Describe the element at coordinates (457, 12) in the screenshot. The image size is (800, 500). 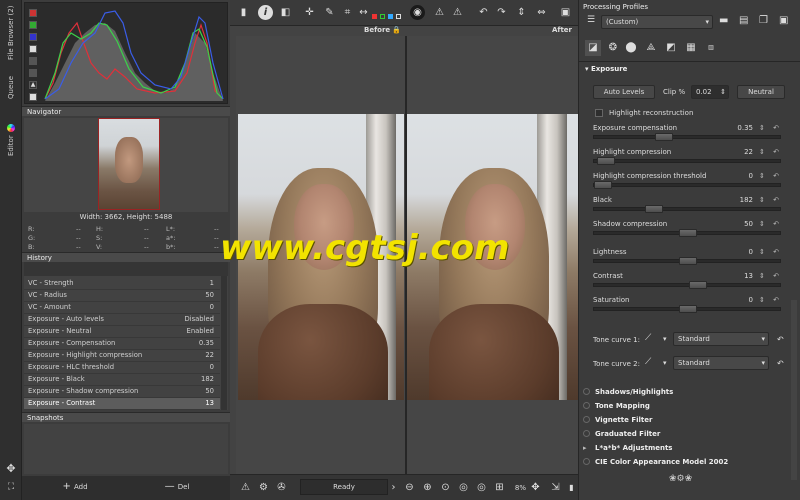
I see `highlight-clipping-icon: ⚠` at that location.